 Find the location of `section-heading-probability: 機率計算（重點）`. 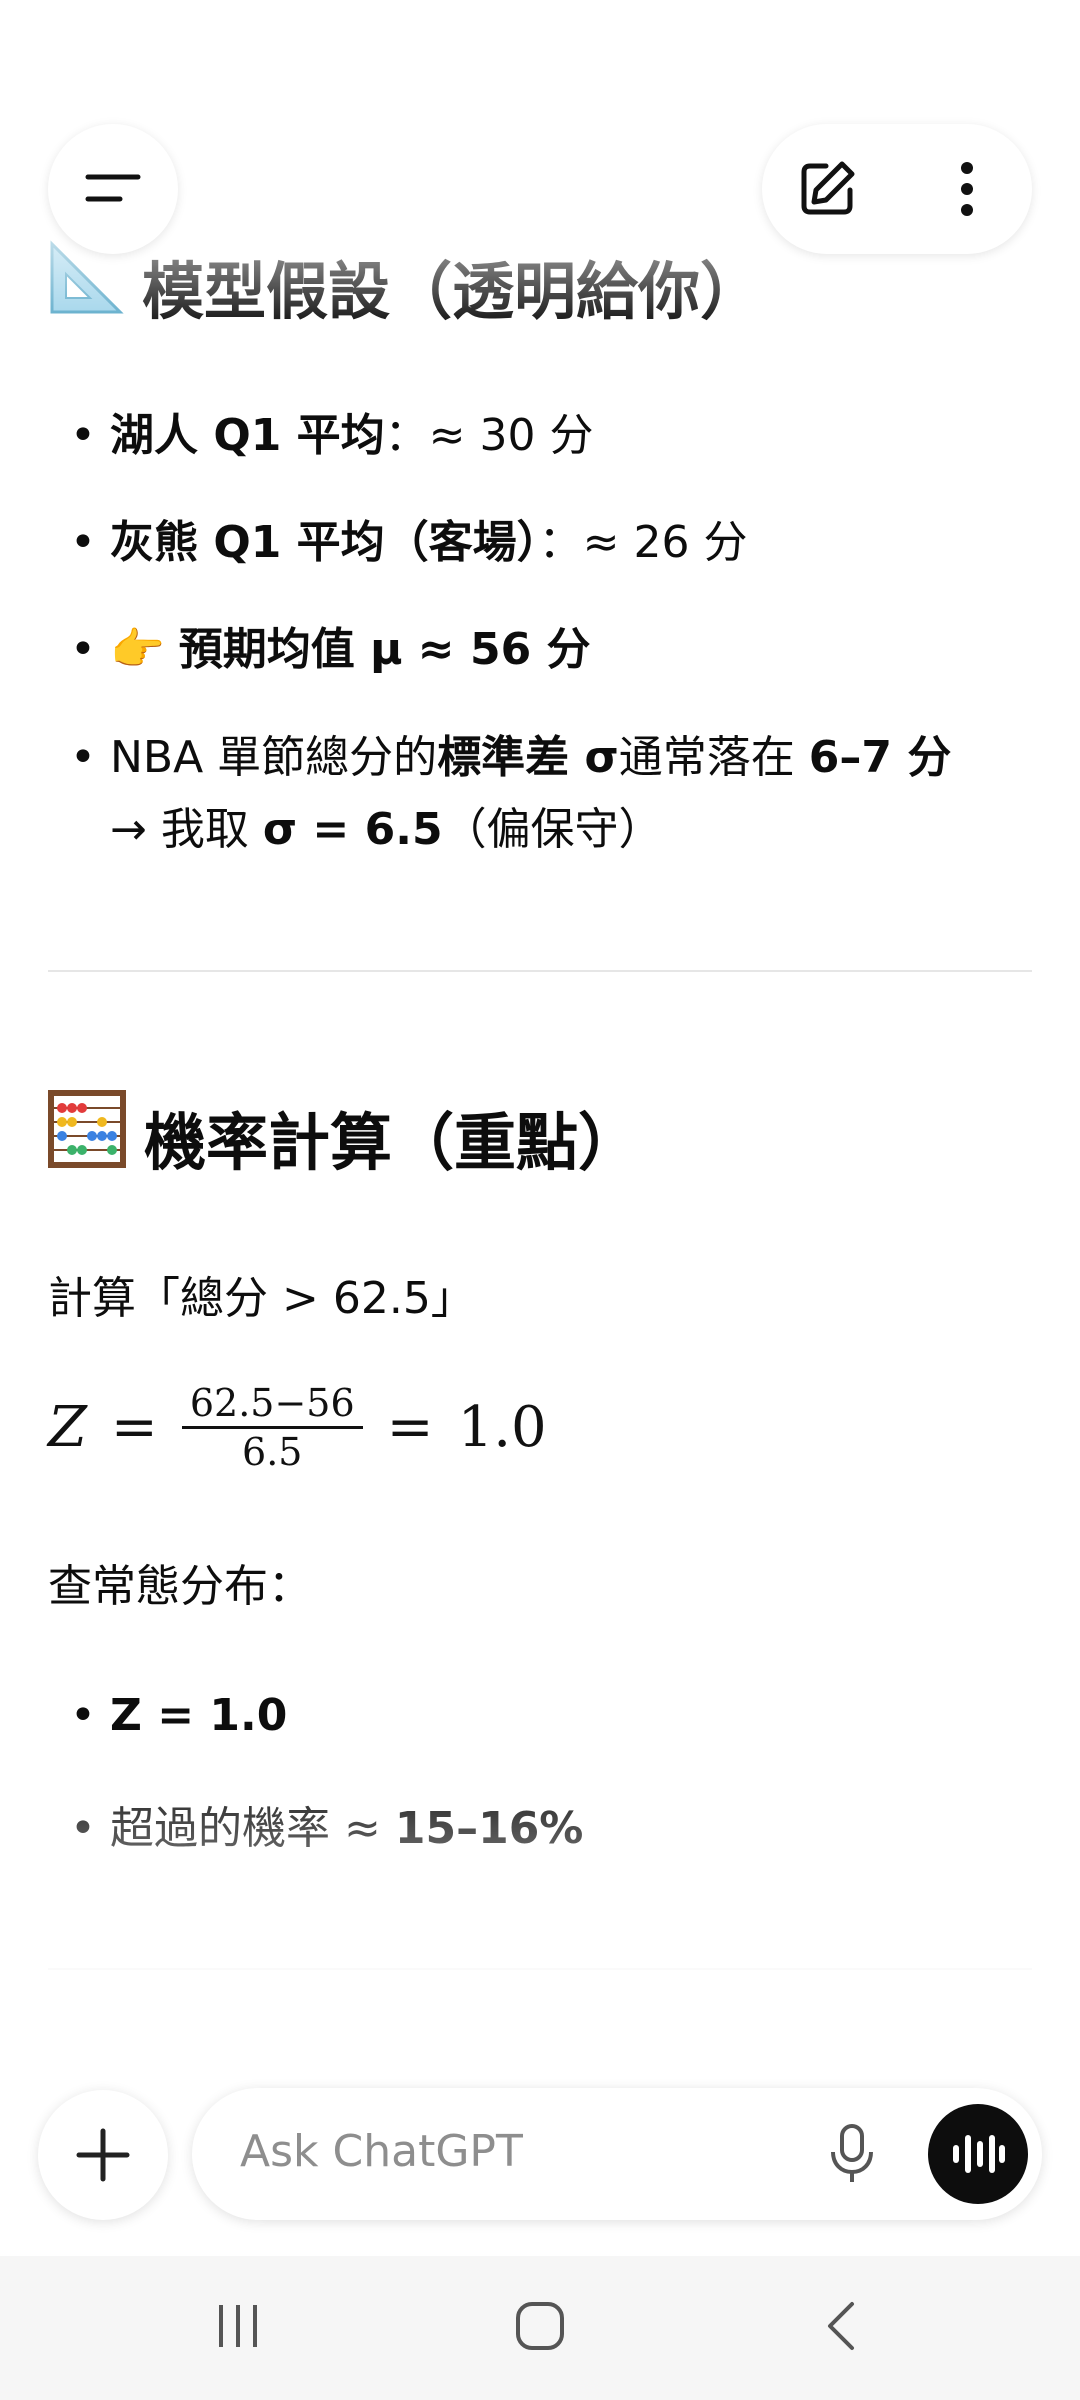

section-heading-probability: 機率計算（重點） is located at coordinates (344, 1136).